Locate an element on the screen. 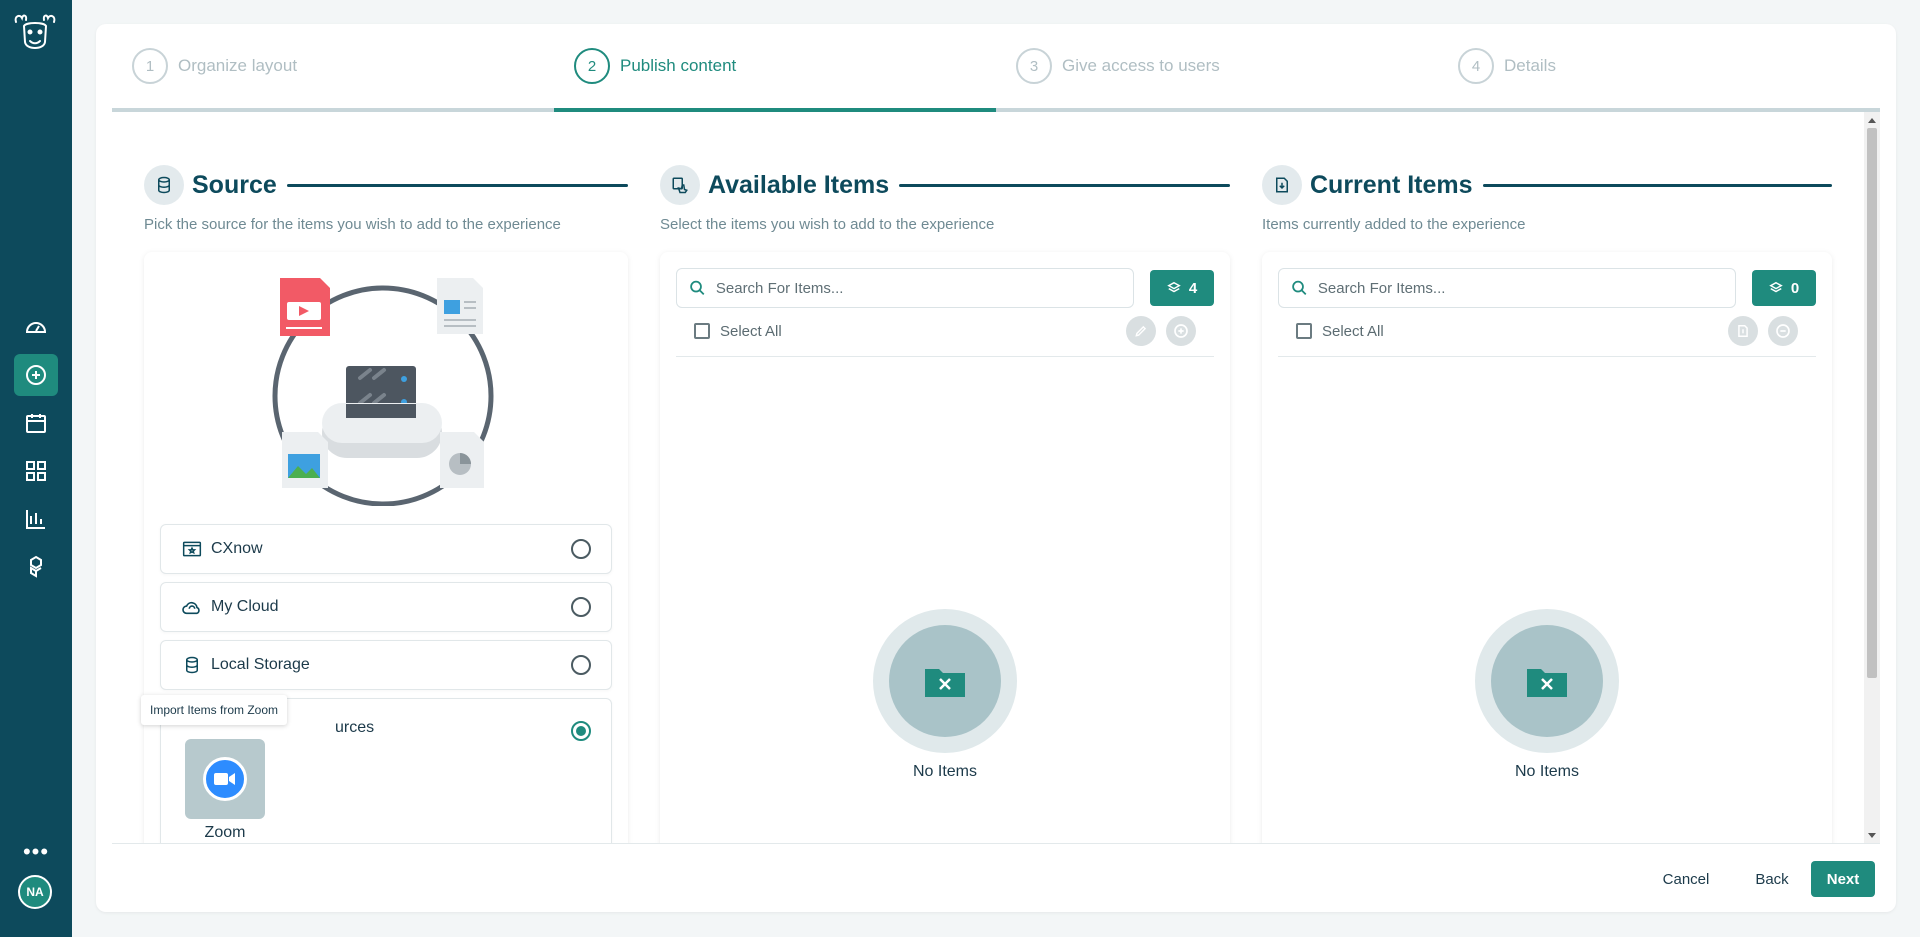  bar-chart-icon is located at coordinates (35, 519).